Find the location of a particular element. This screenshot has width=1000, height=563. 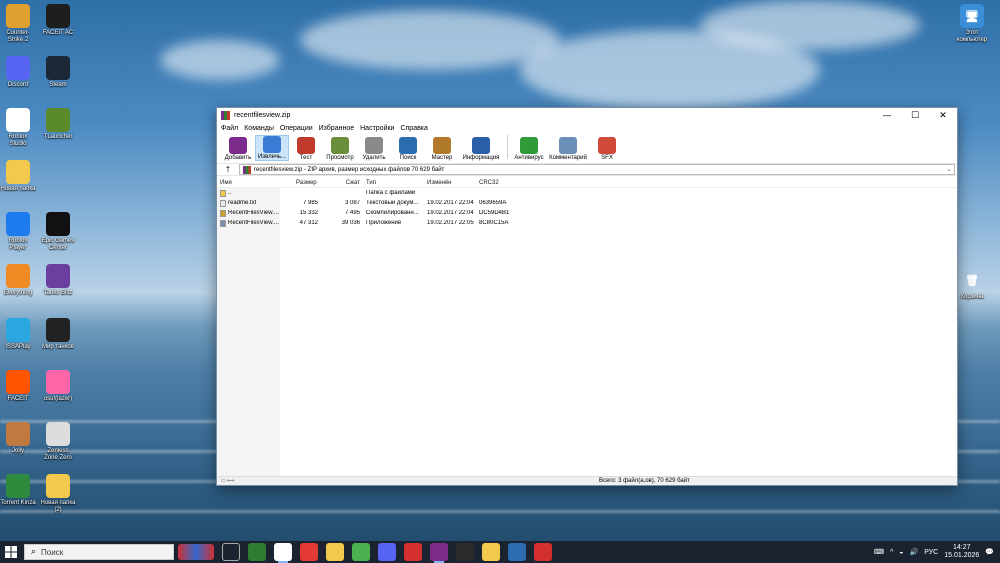

desktop-shortcut: Discord is located at coordinates (18, 72).